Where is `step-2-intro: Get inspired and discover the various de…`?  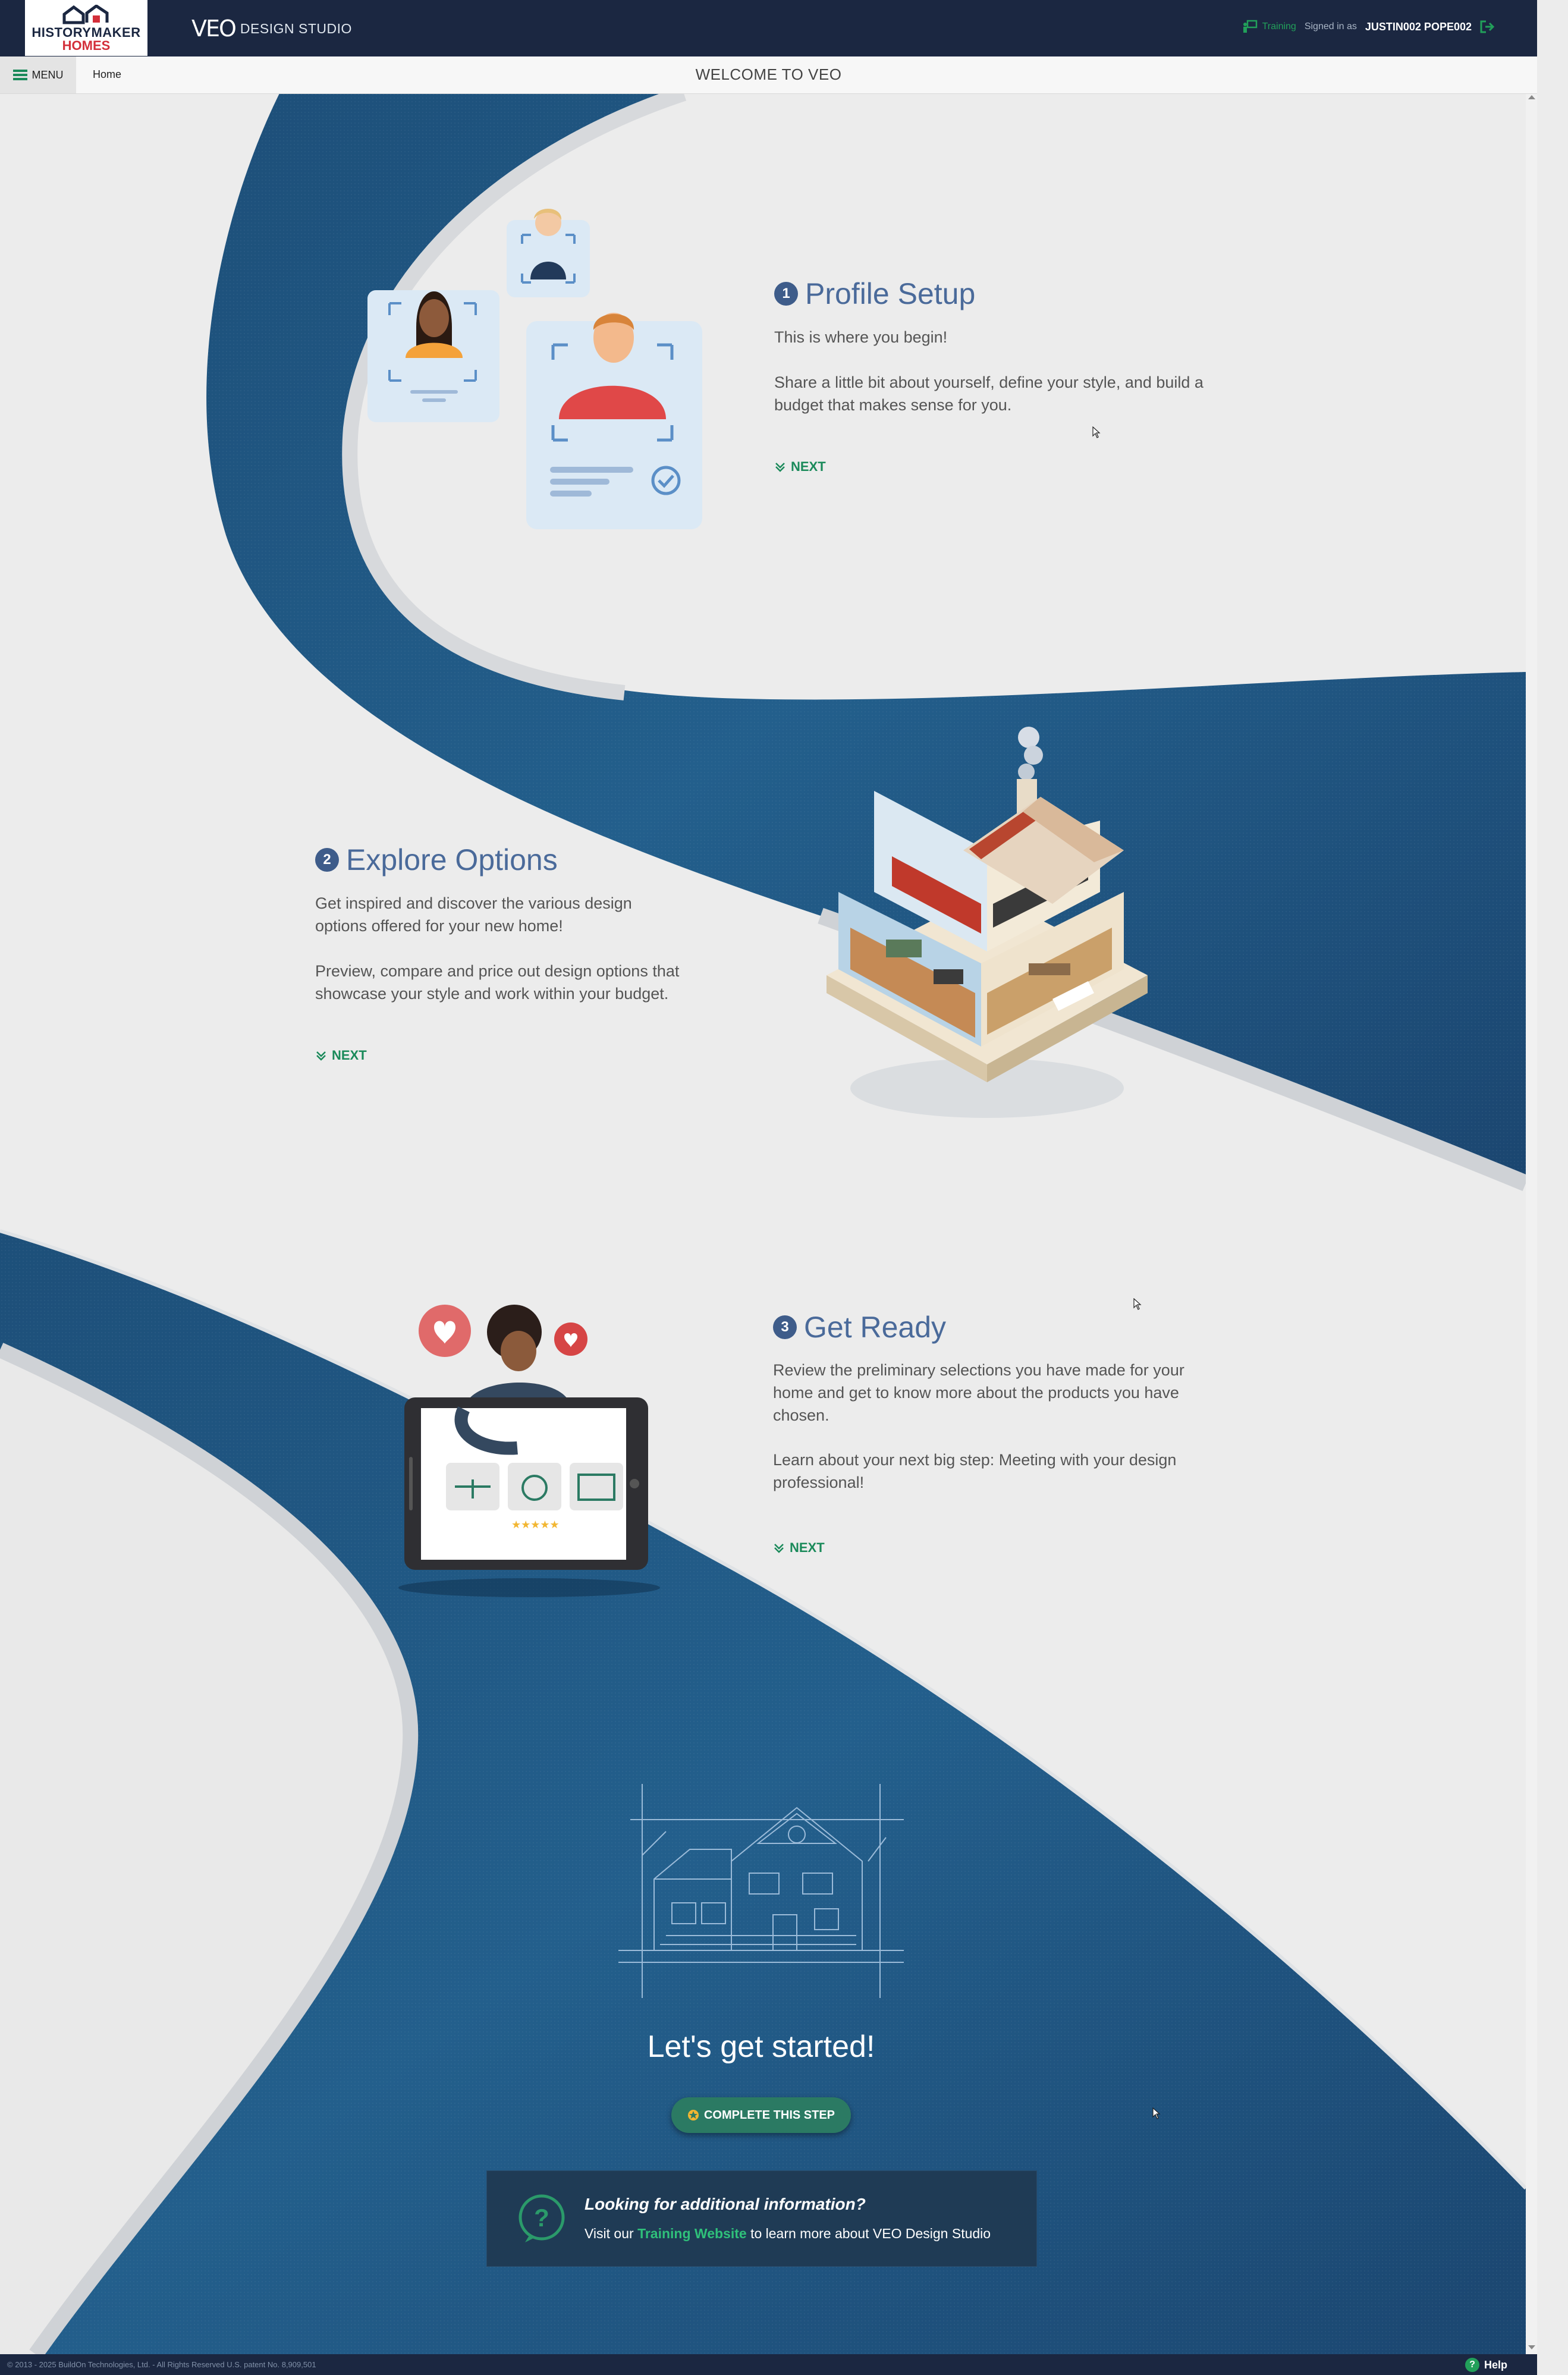 step-2-intro: Get inspired and discover the various de… is located at coordinates (473, 915).